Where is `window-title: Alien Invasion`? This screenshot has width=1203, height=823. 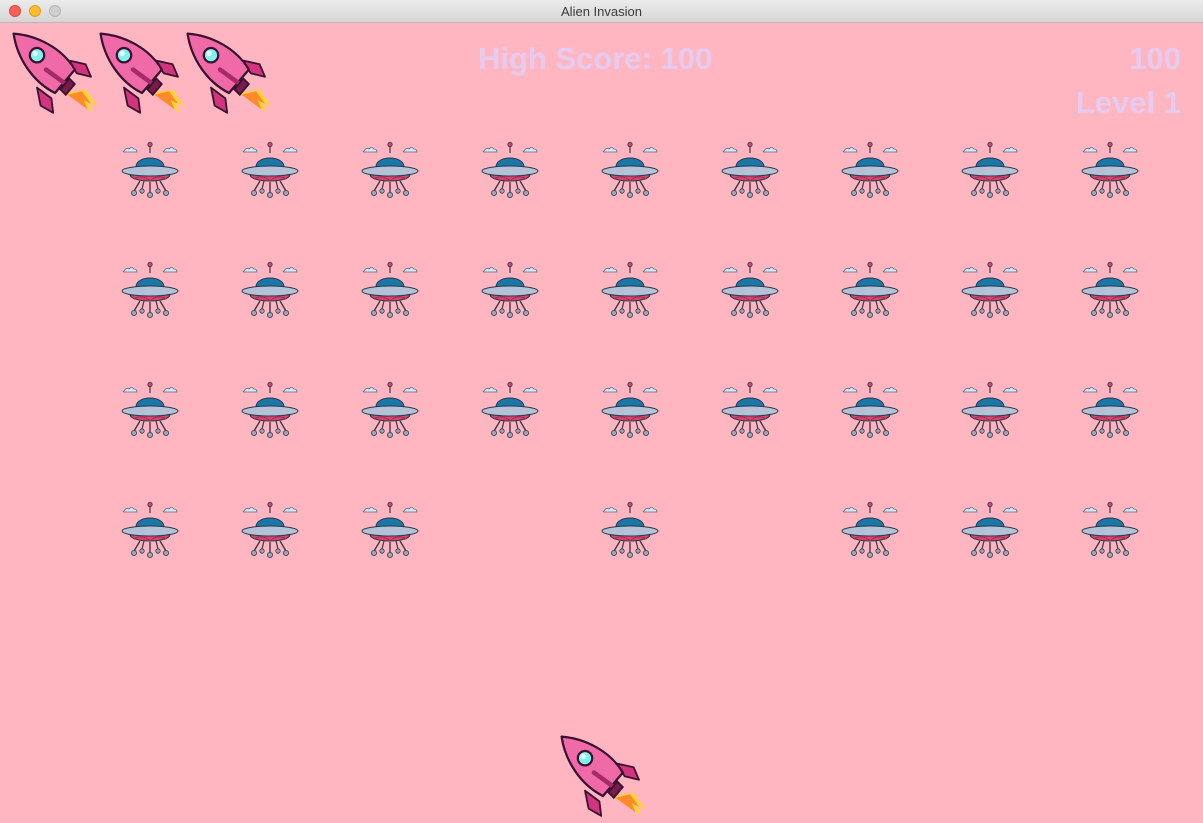
window-title: Alien Invasion is located at coordinates (601, 11).